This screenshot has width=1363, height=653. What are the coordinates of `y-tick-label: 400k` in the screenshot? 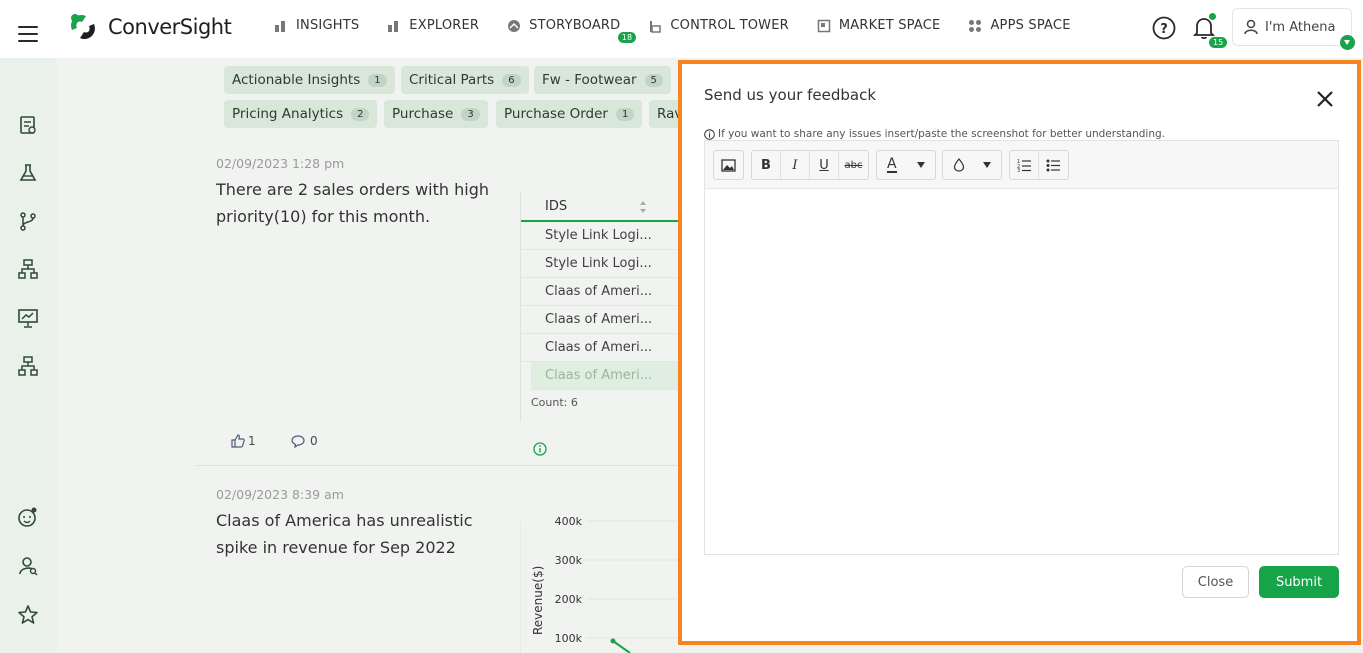 It's located at (569, 521).